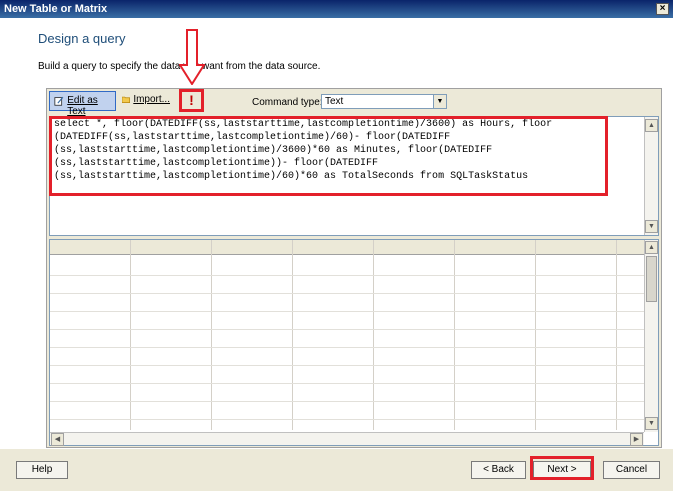  Describe the element at coordinates (651, 279) in the screenshot. I see `scroll-thumb` at that location.